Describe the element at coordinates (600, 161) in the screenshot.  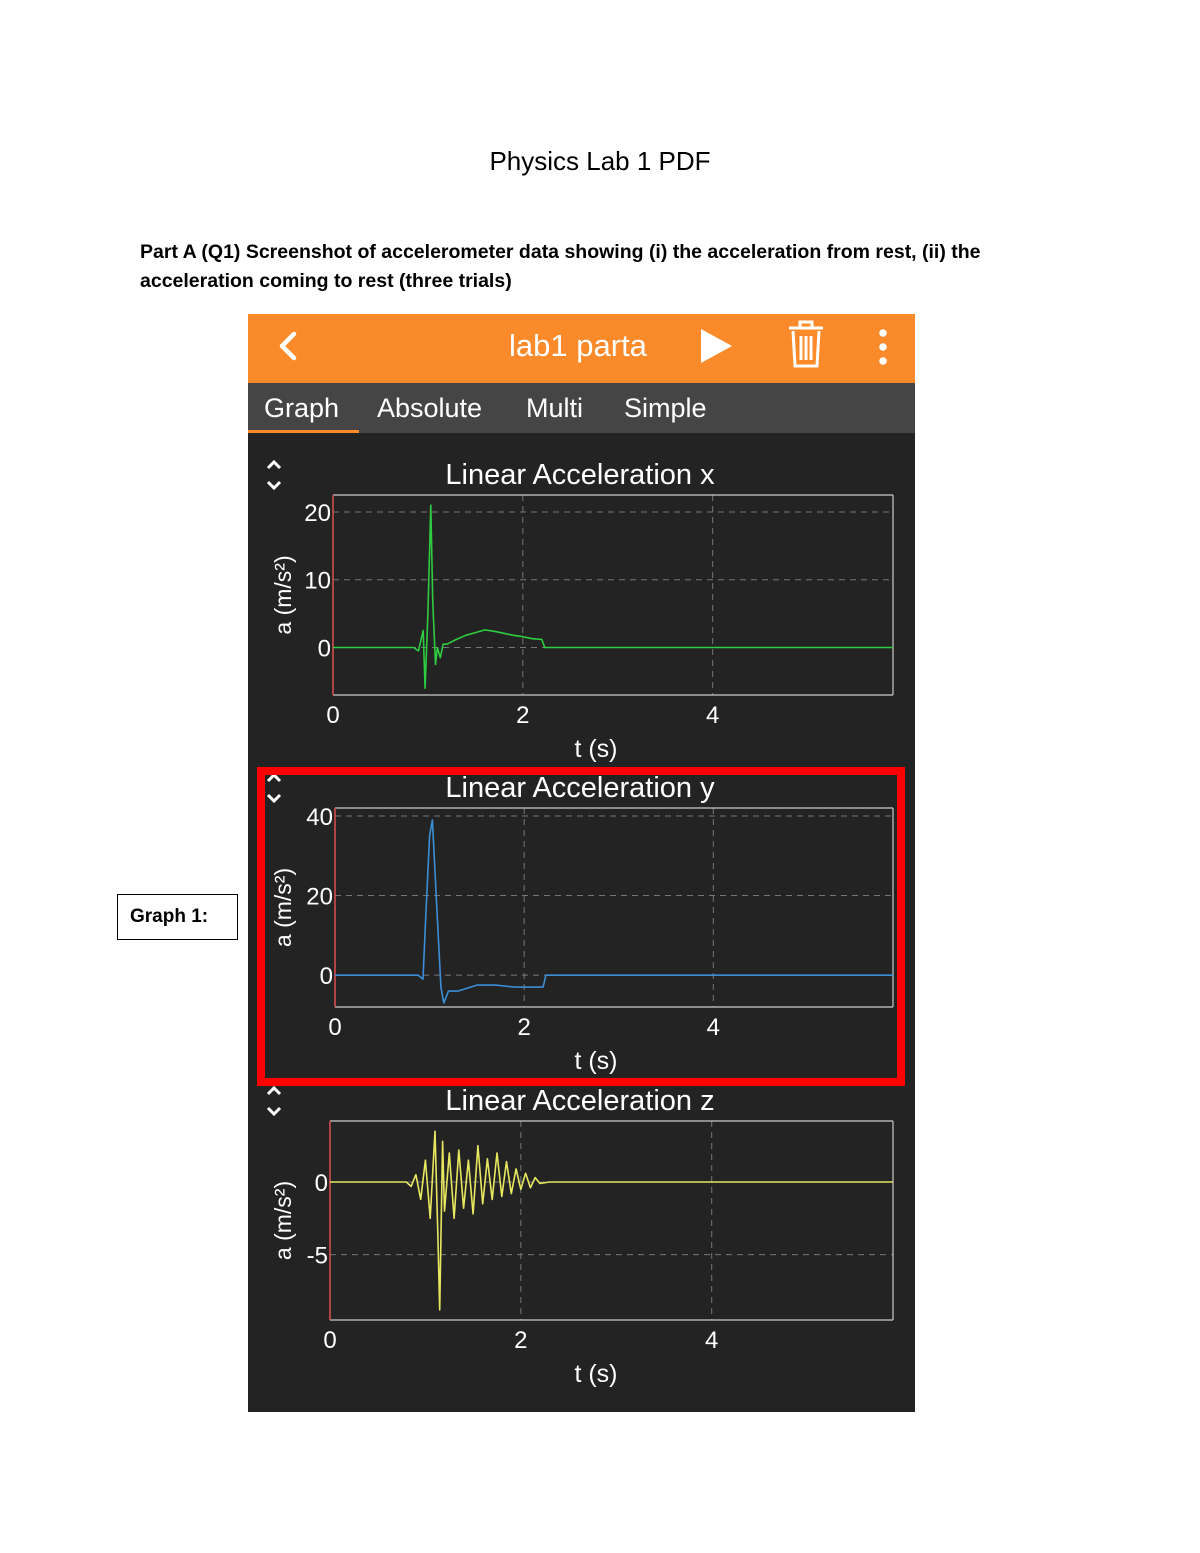
I see `document-title: Physics Lab 1 PDF` at that location.